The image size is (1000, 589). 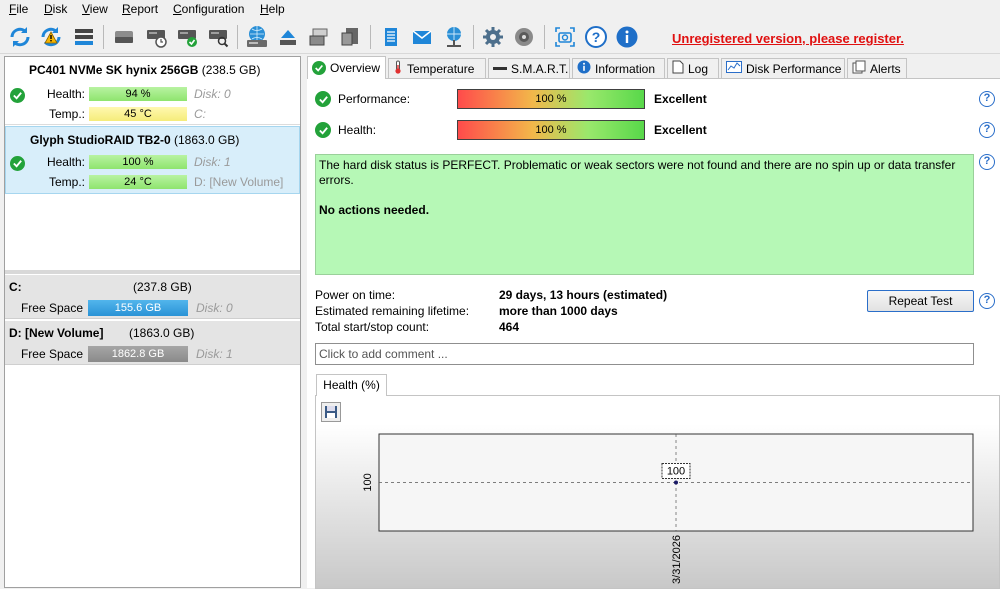 What do you see at coordinates (114, 70) in the screenshot?
I see `disk-name: PC401 NVMe SK hynix 256GB` at bounding box center [114, 70].